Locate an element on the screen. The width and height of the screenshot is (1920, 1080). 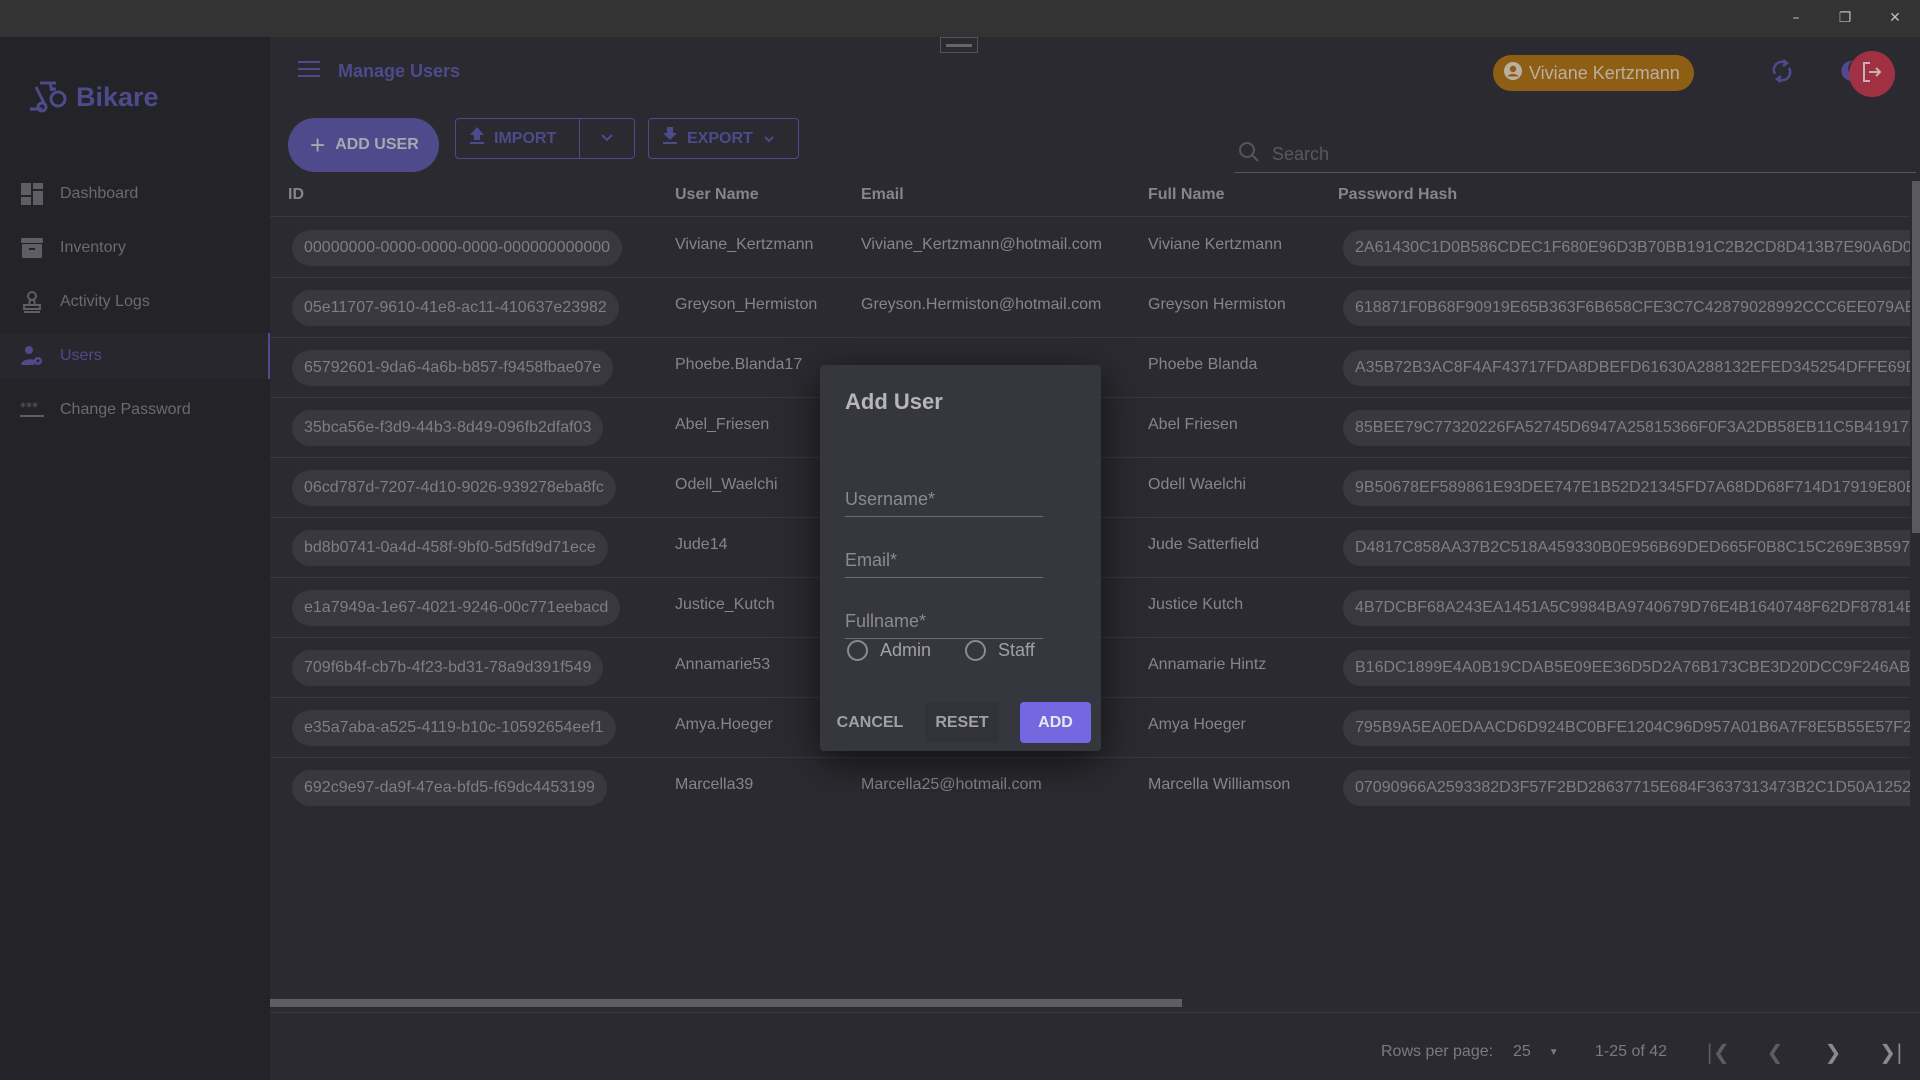
archive-icon is located at coordinates (32, 248).